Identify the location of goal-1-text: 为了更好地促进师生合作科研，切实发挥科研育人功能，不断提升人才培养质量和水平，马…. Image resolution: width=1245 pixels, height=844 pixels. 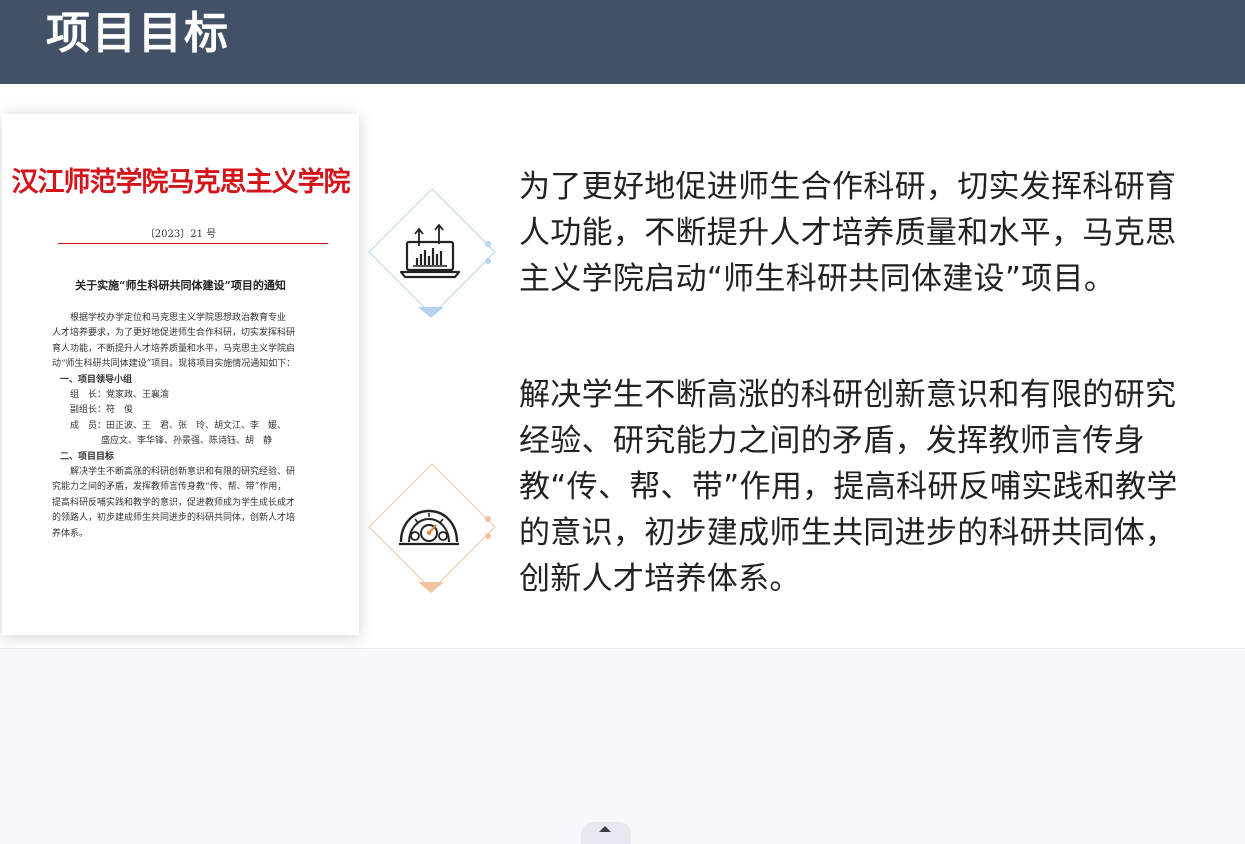
(848, 233).